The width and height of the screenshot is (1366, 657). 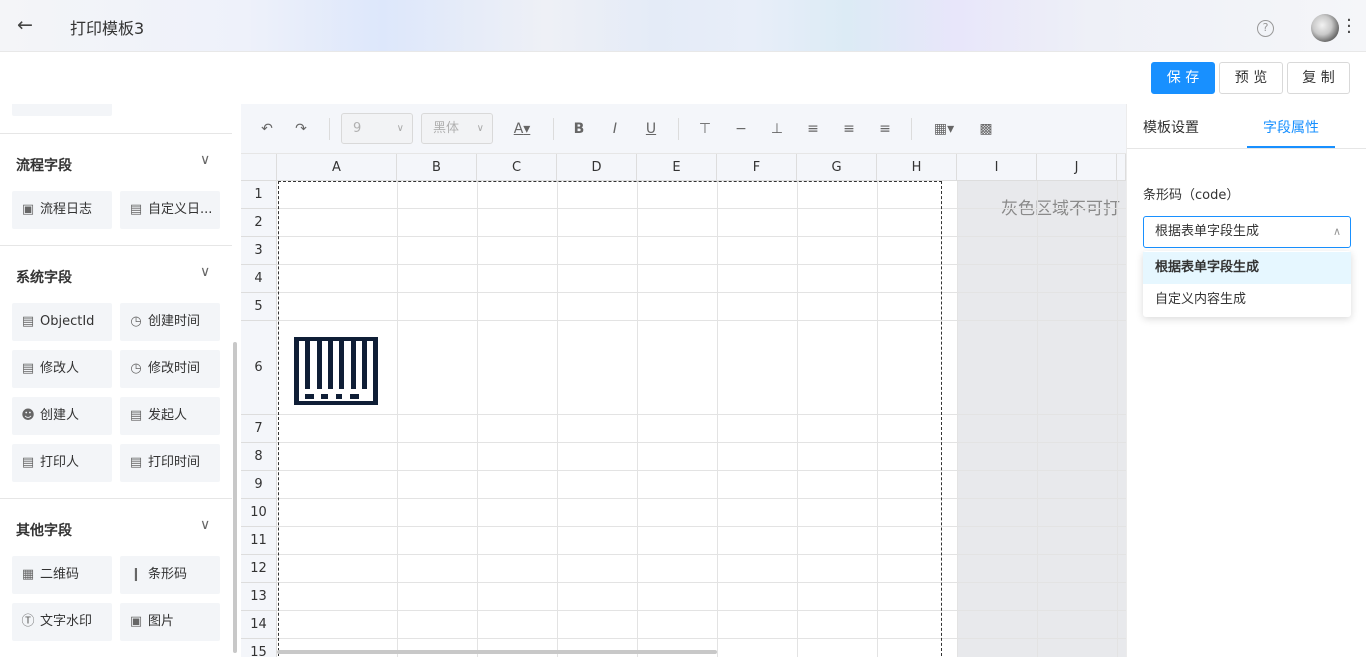 What do you see at coordinates (336, 371) in the screenshot?
I see `barcode-icon` at bounding box center [336, 371].